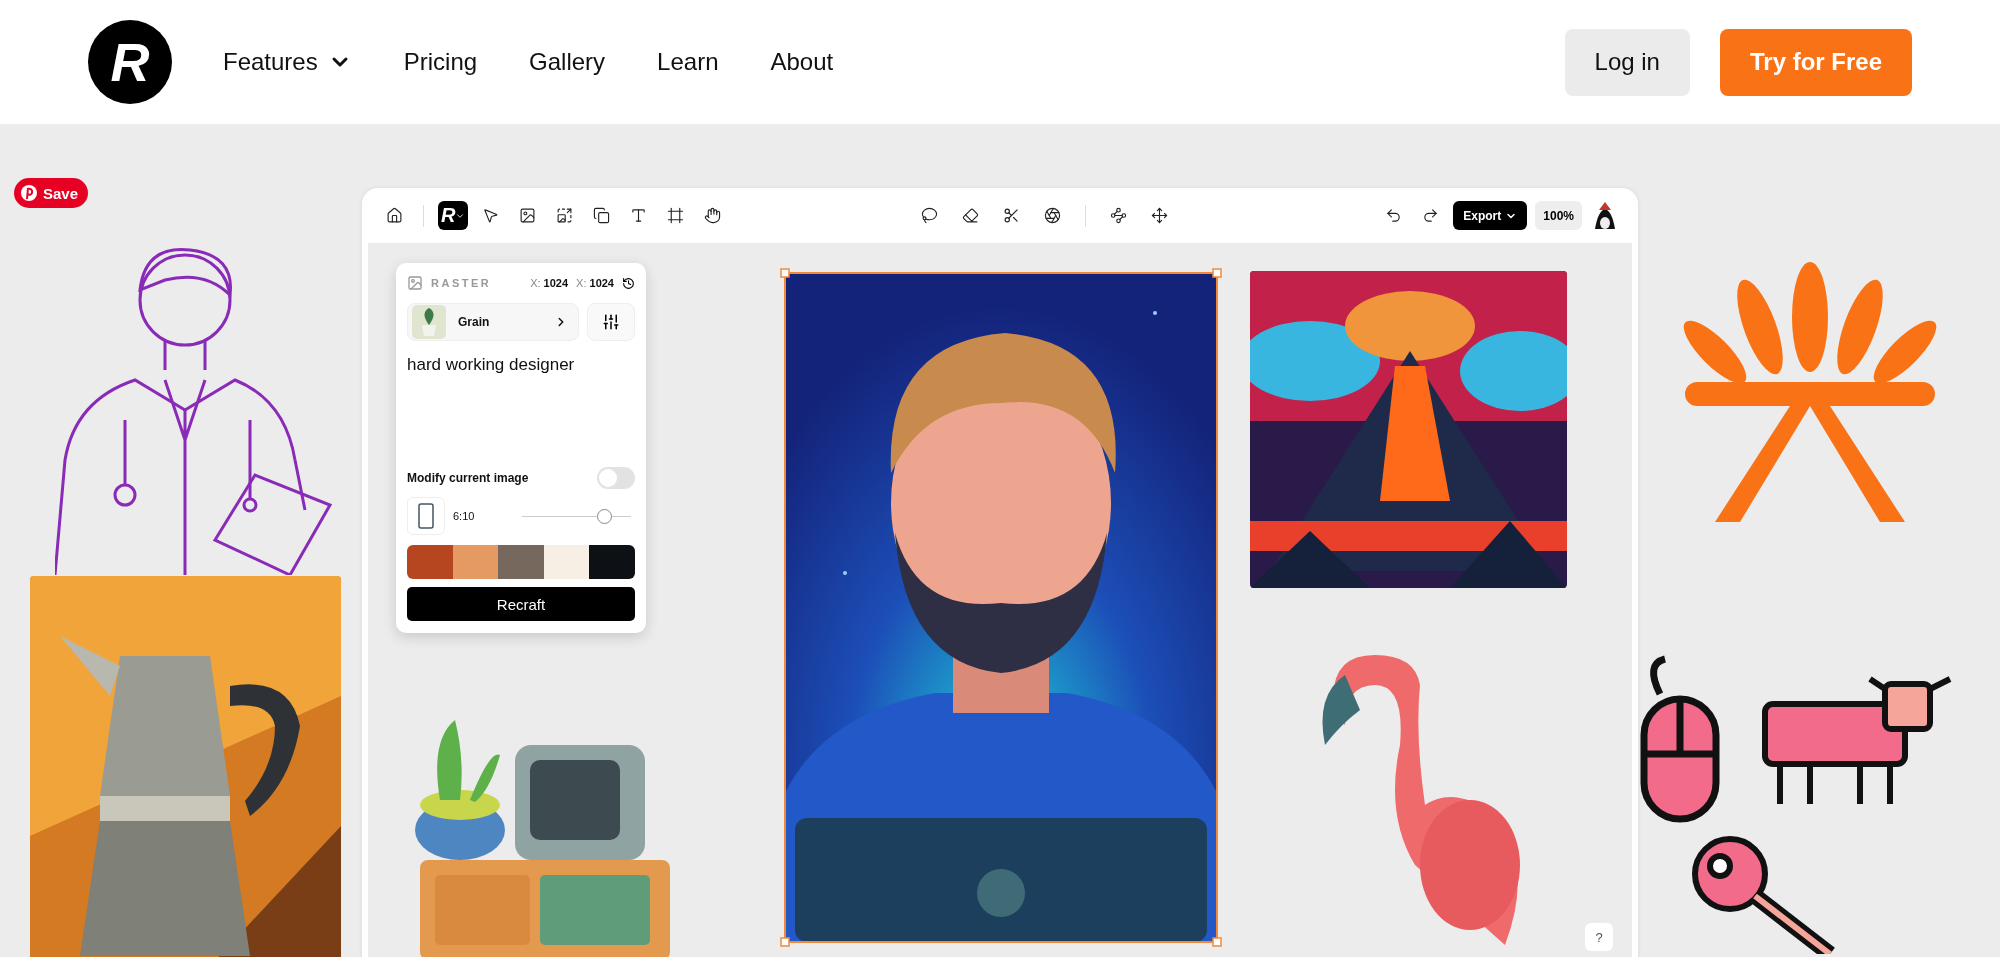 The width and height of the screenshot is (2000, 957). Describe the element at coordinates (802, 62) in the screenshot. I see `nav-link: About` at that location.